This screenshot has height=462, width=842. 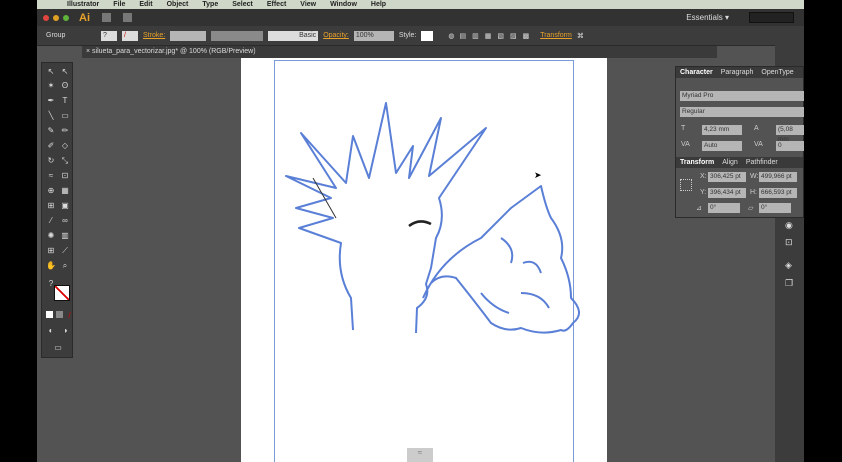 What do you see at coordinates (65, 146) in the screenshot?
I see `eraser-icon: ◇` at bounding box center [65, 146].